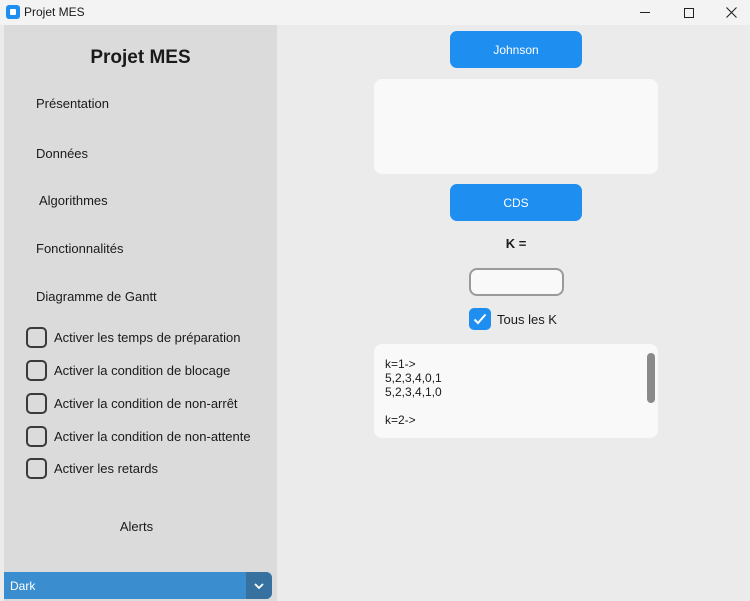 The width and height of the screenshot is (750, 601). Describe the element at coordinates (96, 296) in the screenshot. I see `nav-item-gantt: Diagramme de Gantt` at that location.